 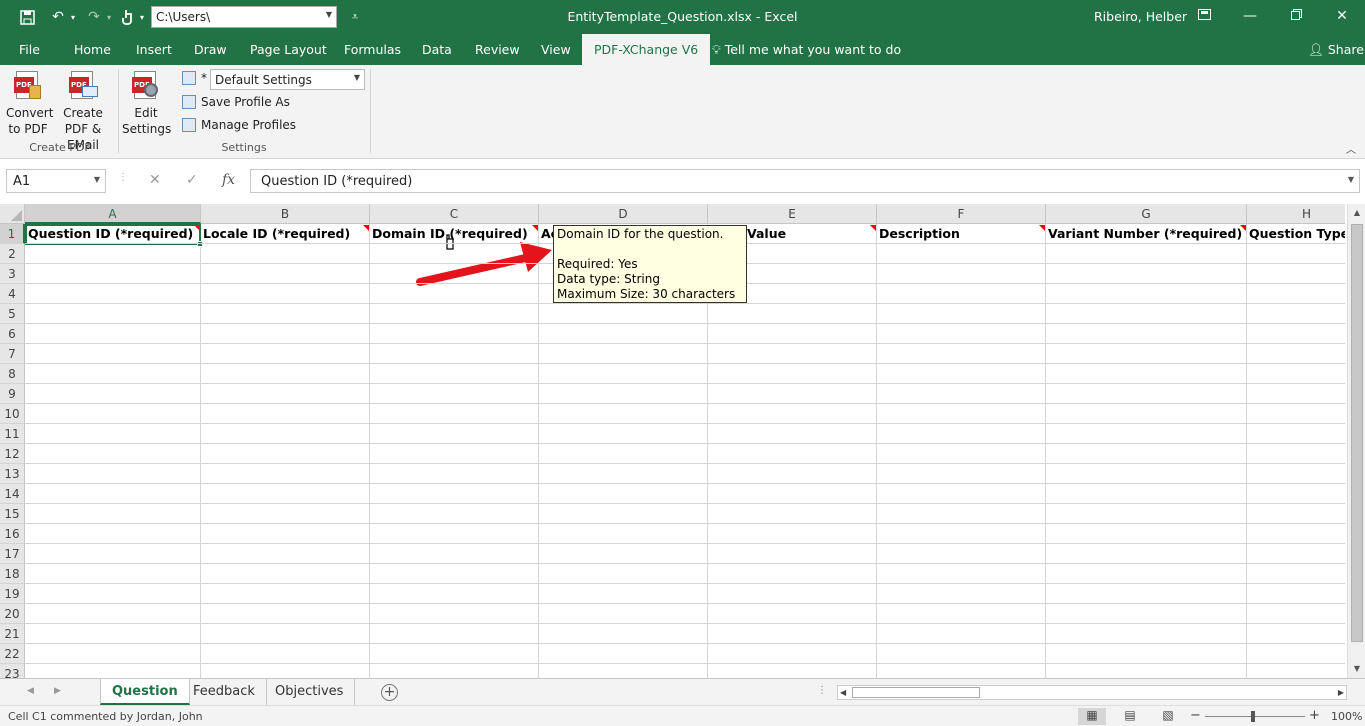 What do you see at coordinates (224, 692) in the screenshot?
I see `sheet-tab-feedback: Feedback` at bounding box center [224, 692].